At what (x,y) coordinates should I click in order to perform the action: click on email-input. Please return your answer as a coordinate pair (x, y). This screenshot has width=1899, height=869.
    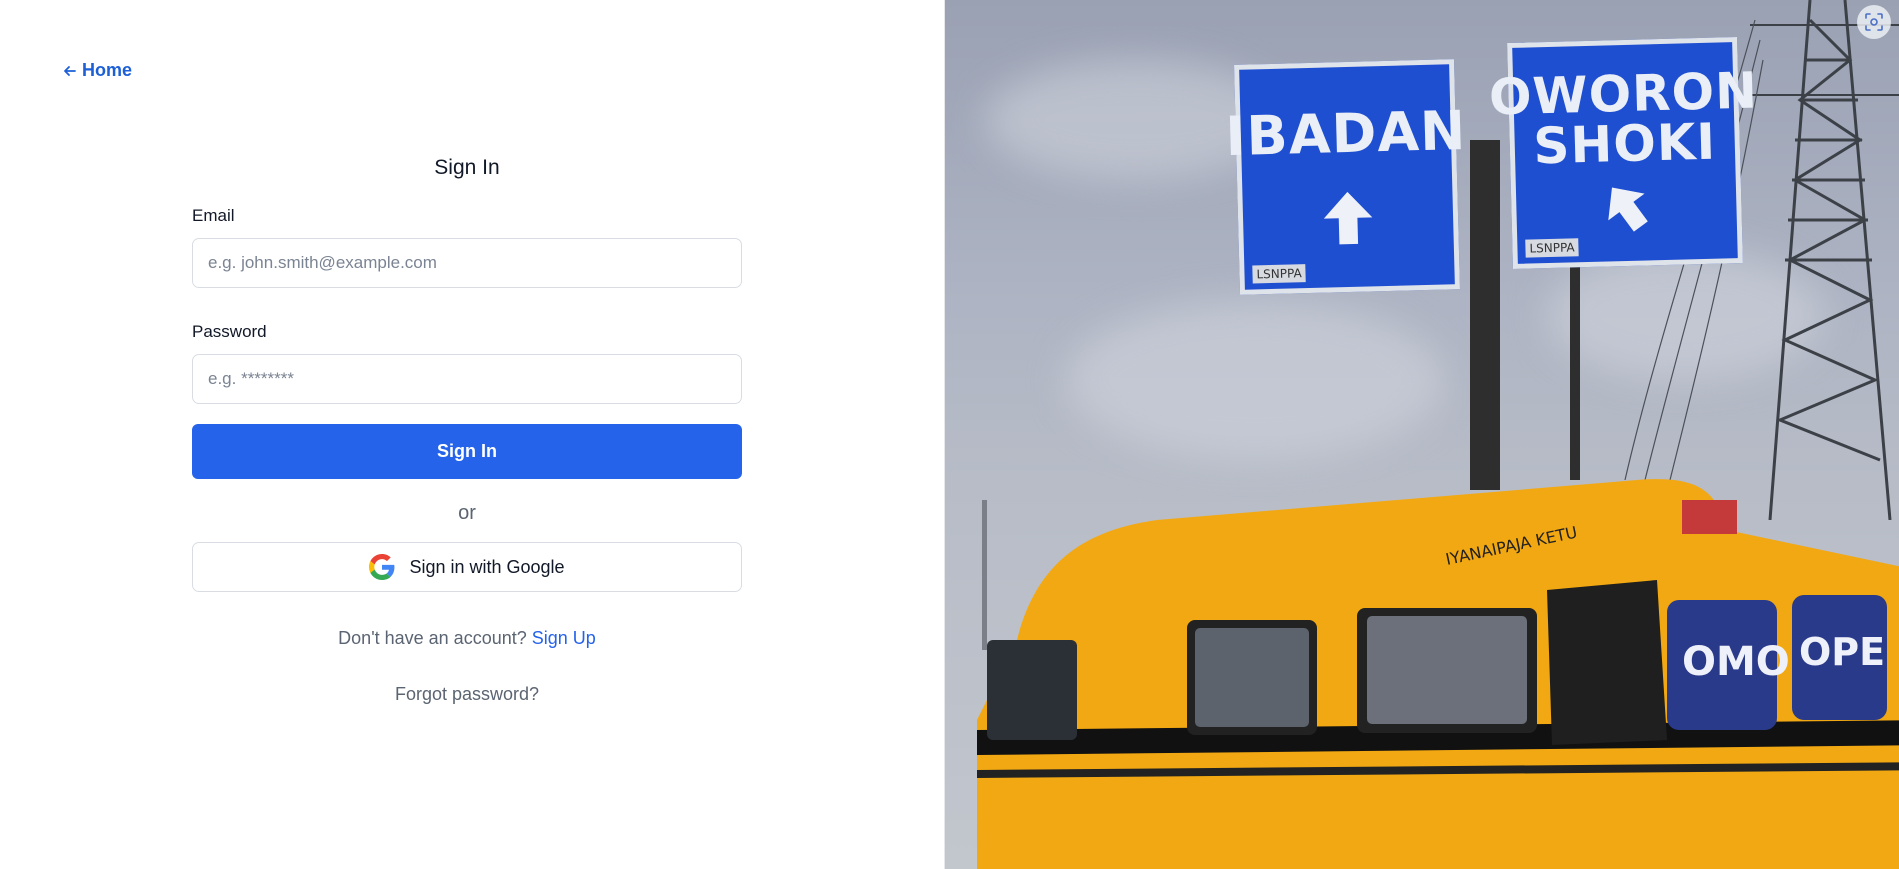
    Looking at the image, I should click on (467, 263).